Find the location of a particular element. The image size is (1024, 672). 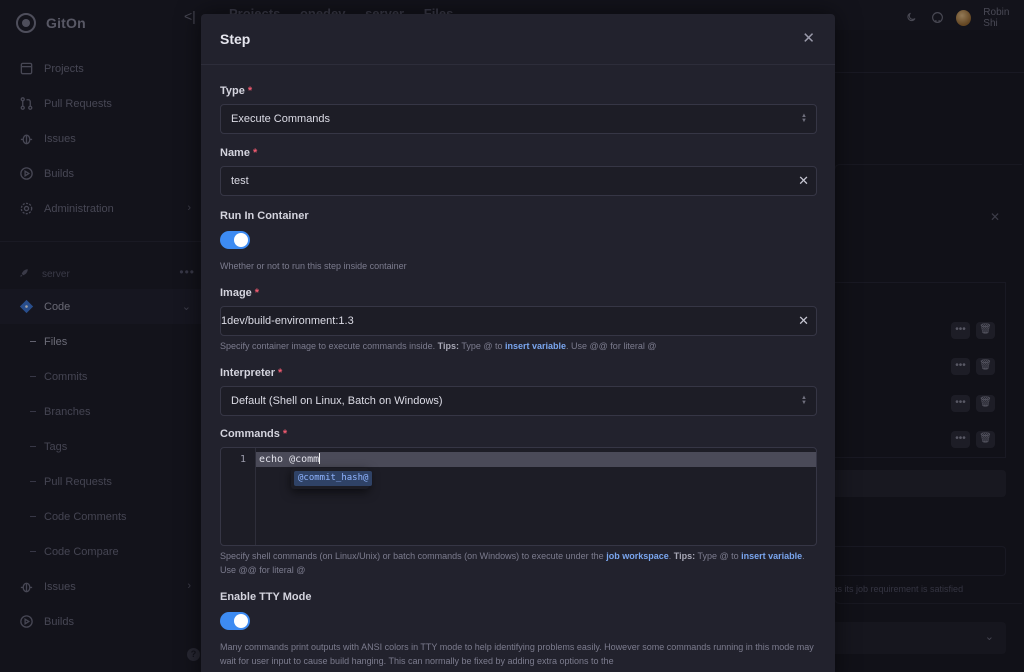

image-value: 1dev/build-environment:1.3 is located at coordinates (287, 321).